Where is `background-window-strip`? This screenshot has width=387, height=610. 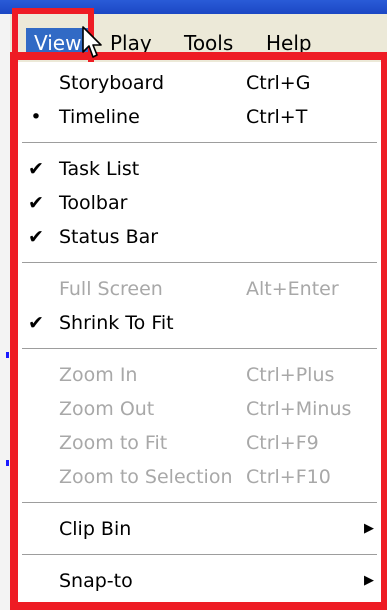
background-window-strip is located at coordinates (5, 312).